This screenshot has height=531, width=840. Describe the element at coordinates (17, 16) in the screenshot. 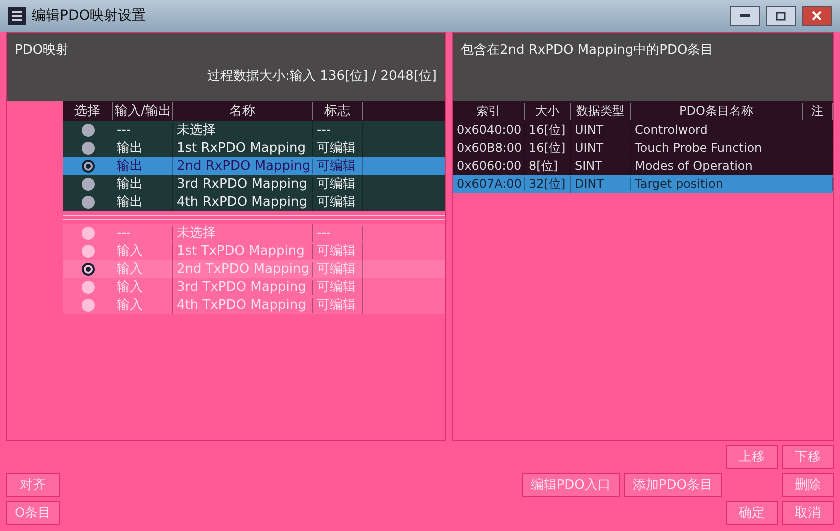

I see `app-icon` at that location.